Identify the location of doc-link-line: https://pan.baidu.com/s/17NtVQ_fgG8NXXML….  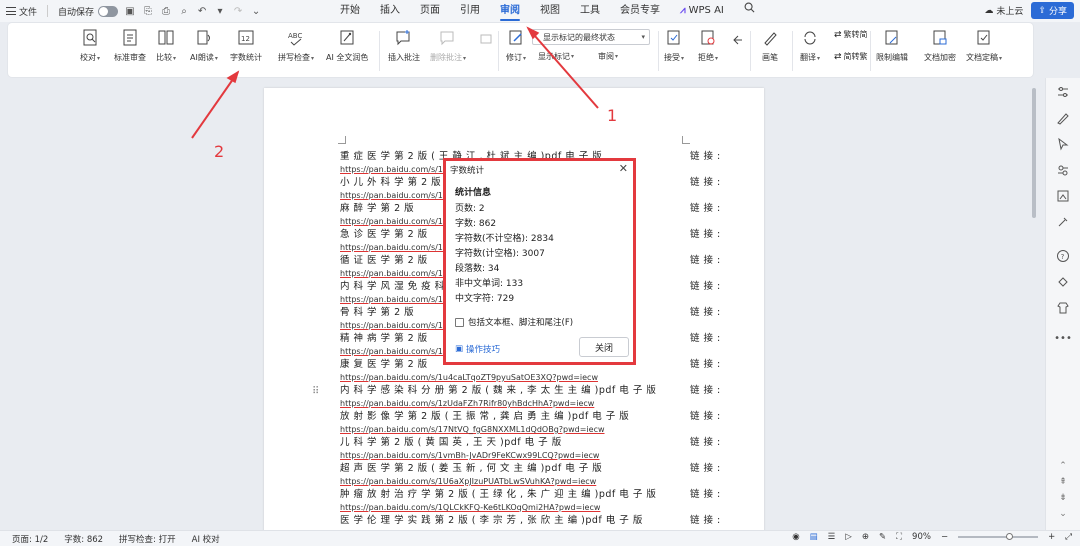
(515, 429).